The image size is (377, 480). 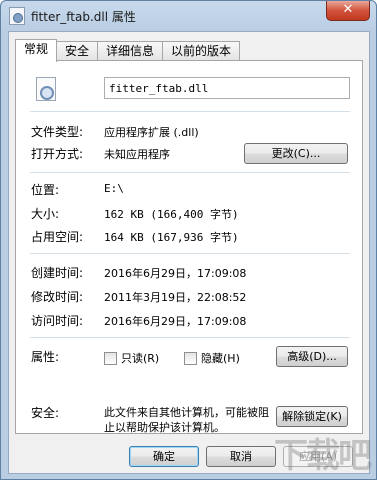 I want to click on tab-strip: 常规 安全 详细信息 以前的版本, so click(x=128, y=50).